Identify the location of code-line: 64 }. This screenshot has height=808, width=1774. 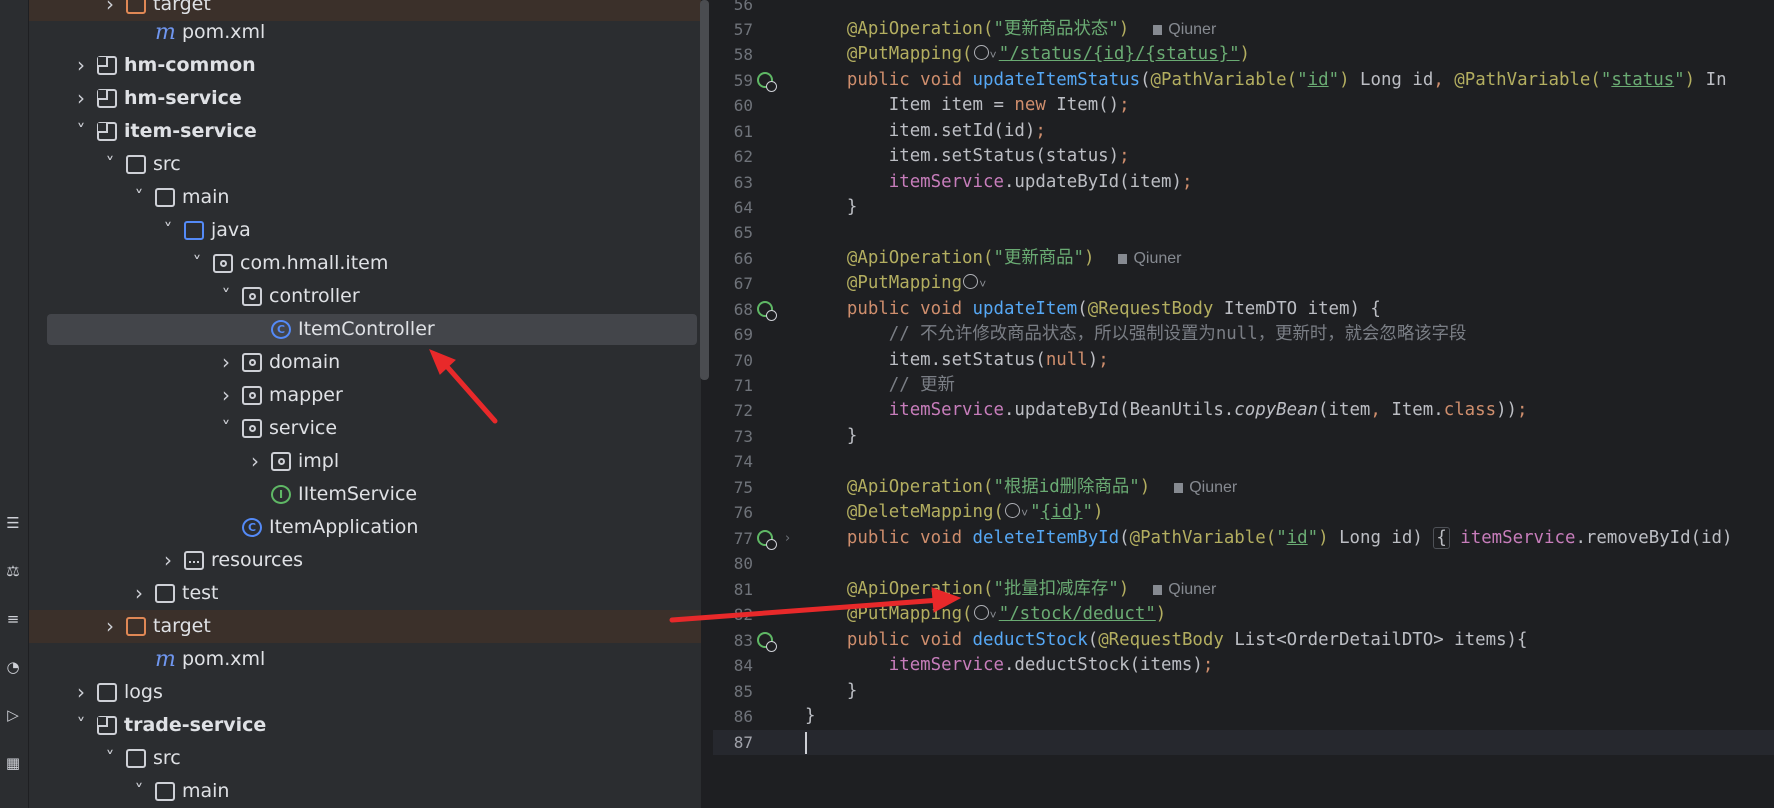
(1243, 207).